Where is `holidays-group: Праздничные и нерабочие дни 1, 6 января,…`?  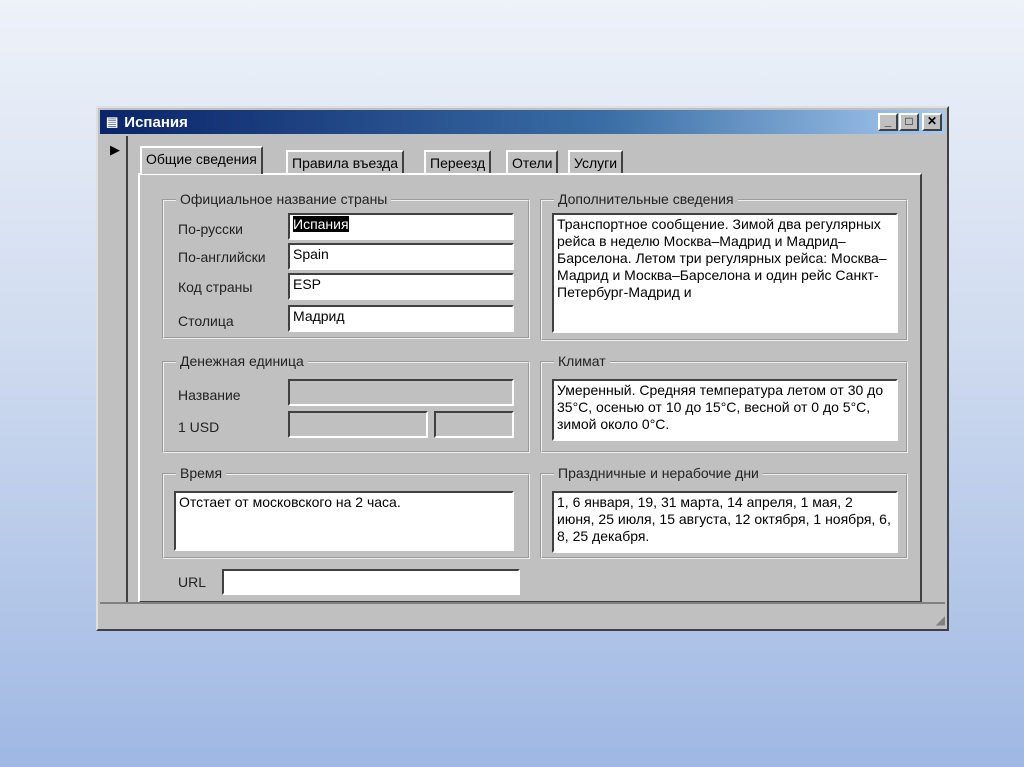
holidays-group: Праздничные и нерабочие дни 1, 6 января,… is located at coordinates (724, 512).